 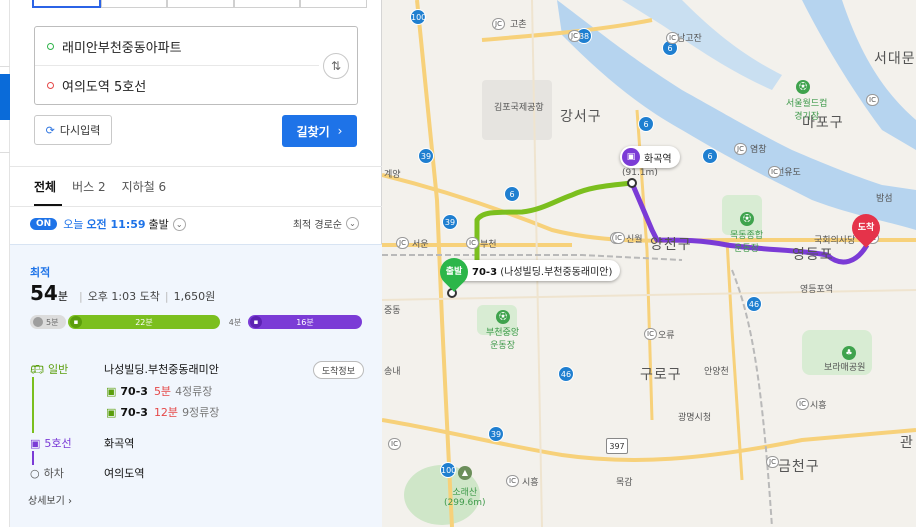 I want to click on park-icon: ♣, so click(x=849, y=353).